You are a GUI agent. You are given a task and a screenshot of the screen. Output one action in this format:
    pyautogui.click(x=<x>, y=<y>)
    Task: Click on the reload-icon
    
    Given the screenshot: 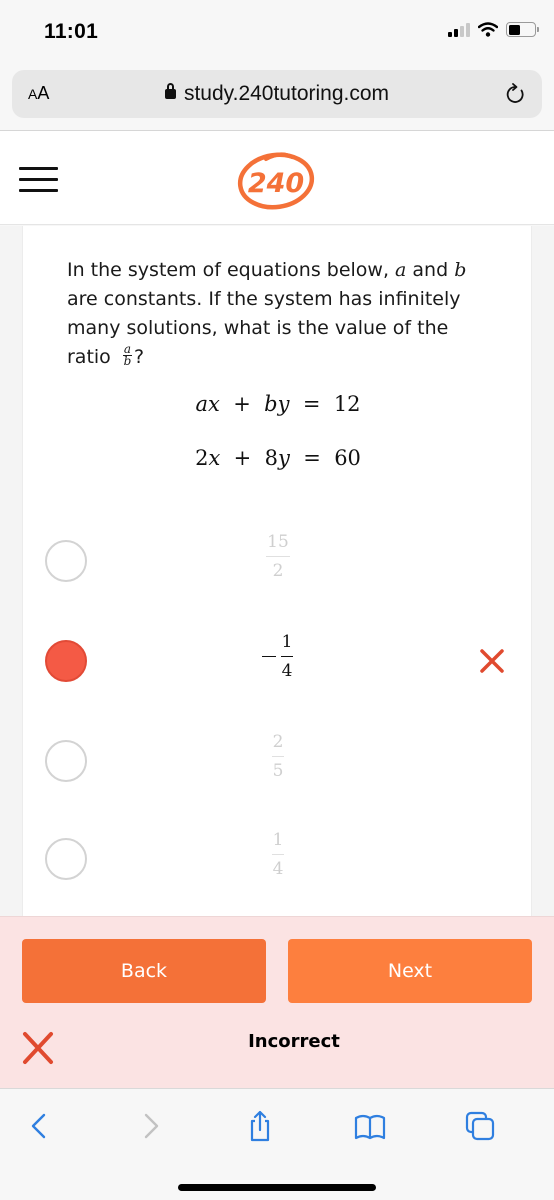 What is the action you would take?
    pyautogui.click(x=516, y=94)
    